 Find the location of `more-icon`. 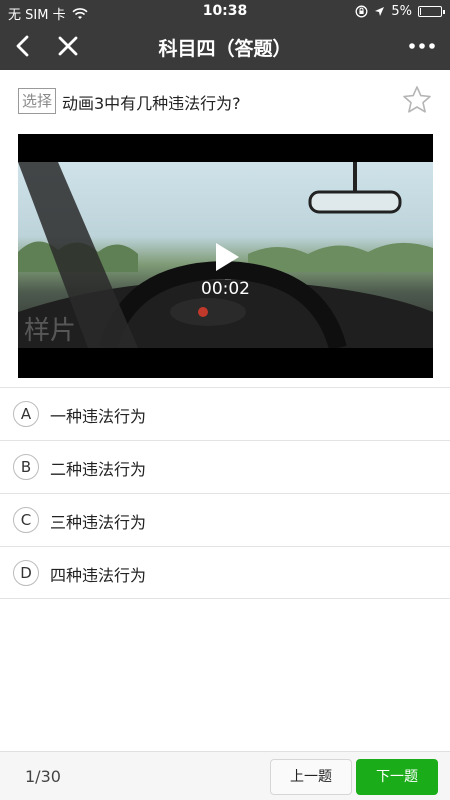

more-icon is located at coordinates (422, 46).